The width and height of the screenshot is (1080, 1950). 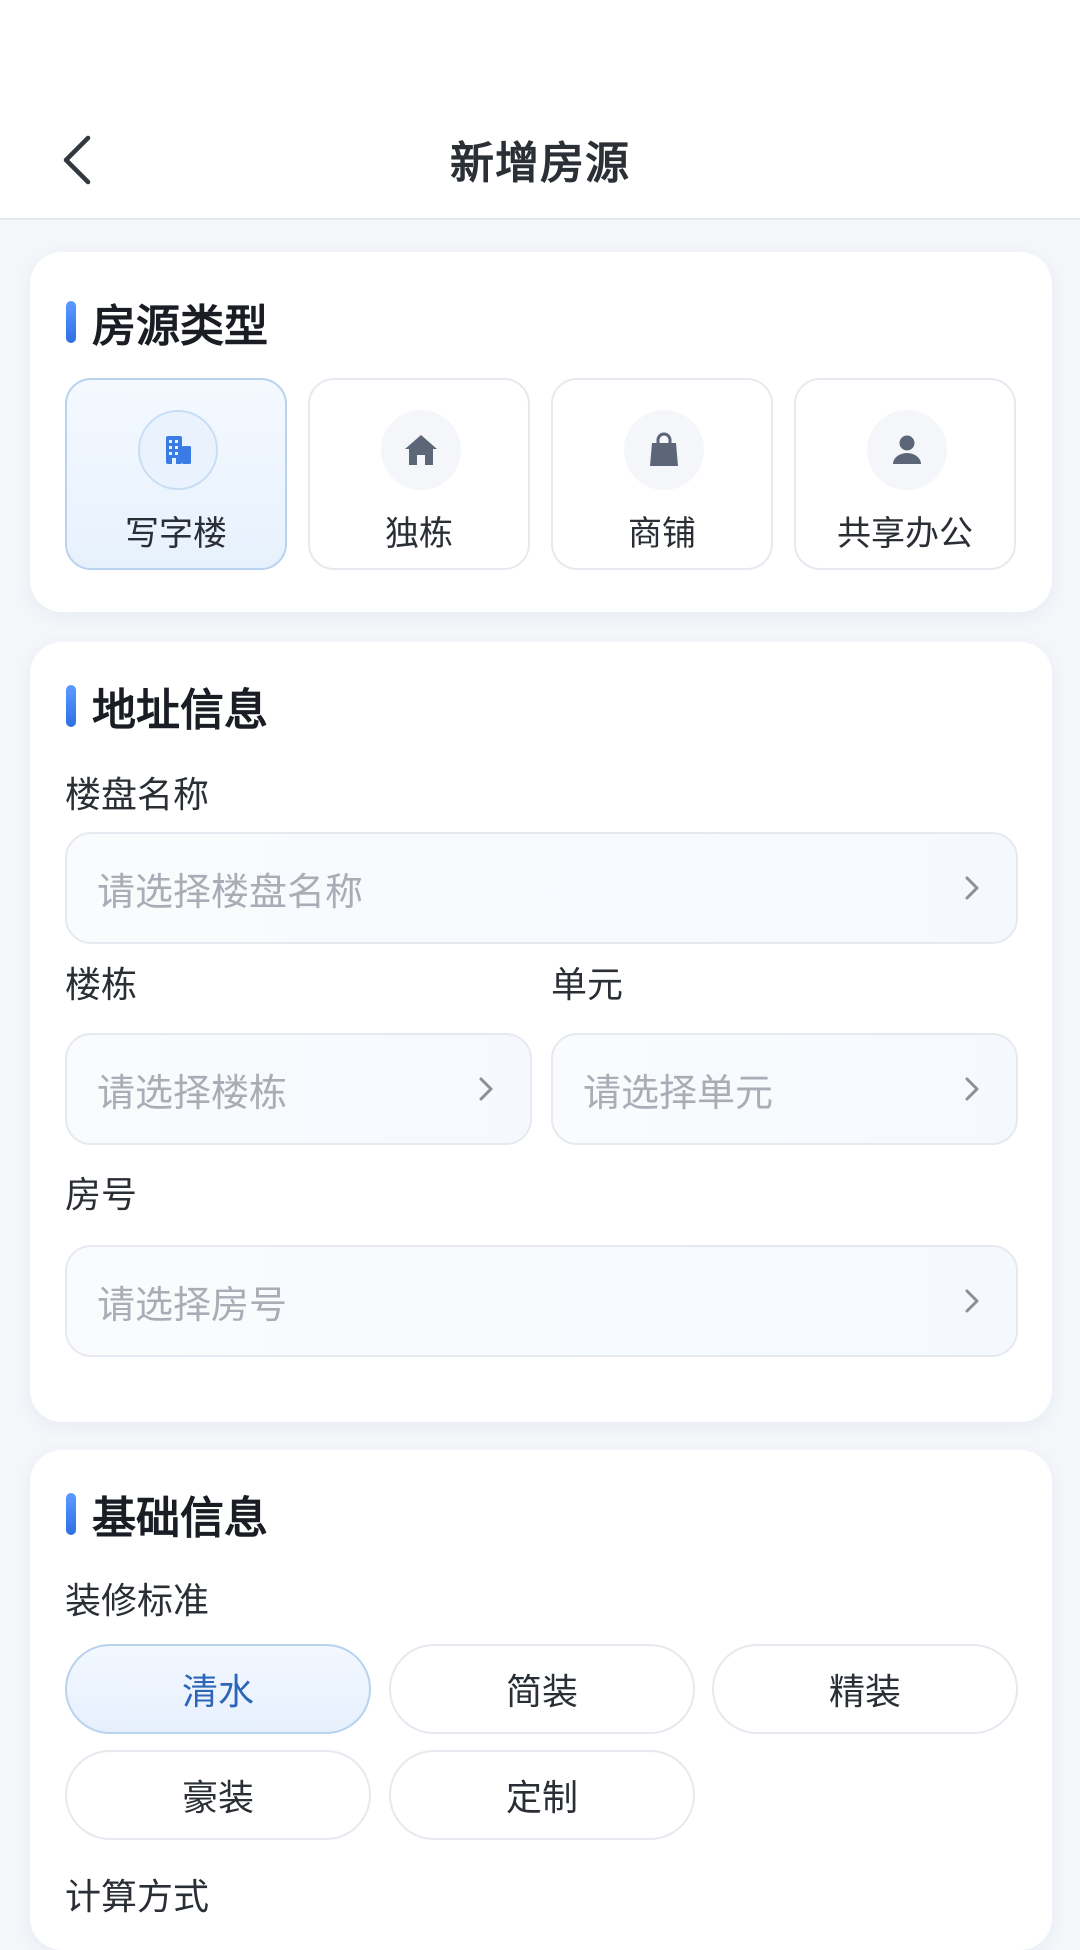 I want to click on unit-select: 请选择单元, so click(x=784, y=1089).